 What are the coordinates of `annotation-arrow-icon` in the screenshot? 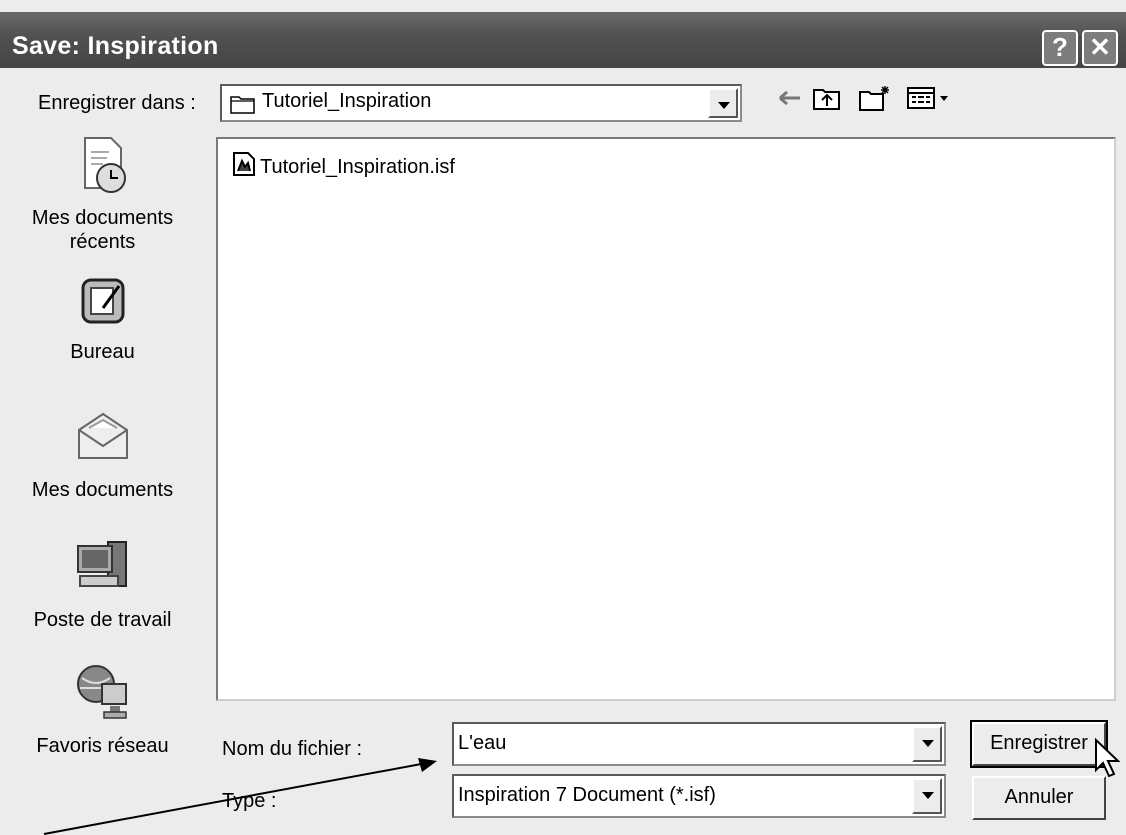 It's located at (240, 796).